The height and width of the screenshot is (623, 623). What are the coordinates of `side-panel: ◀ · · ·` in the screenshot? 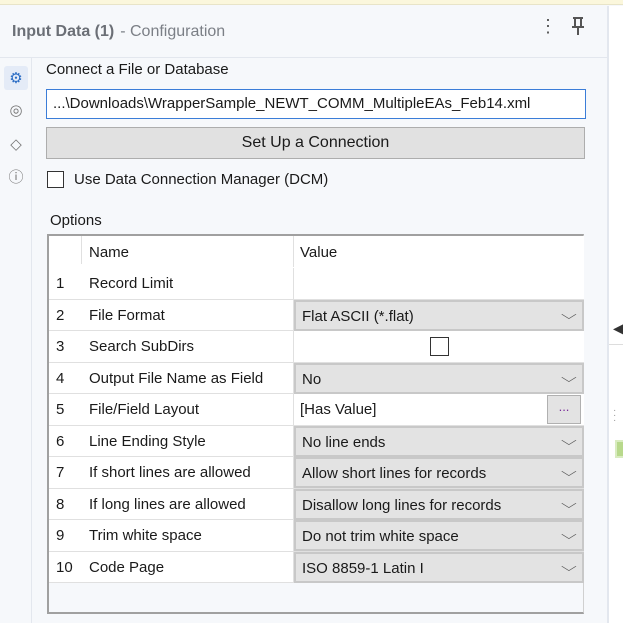 It's located at (616, 314).